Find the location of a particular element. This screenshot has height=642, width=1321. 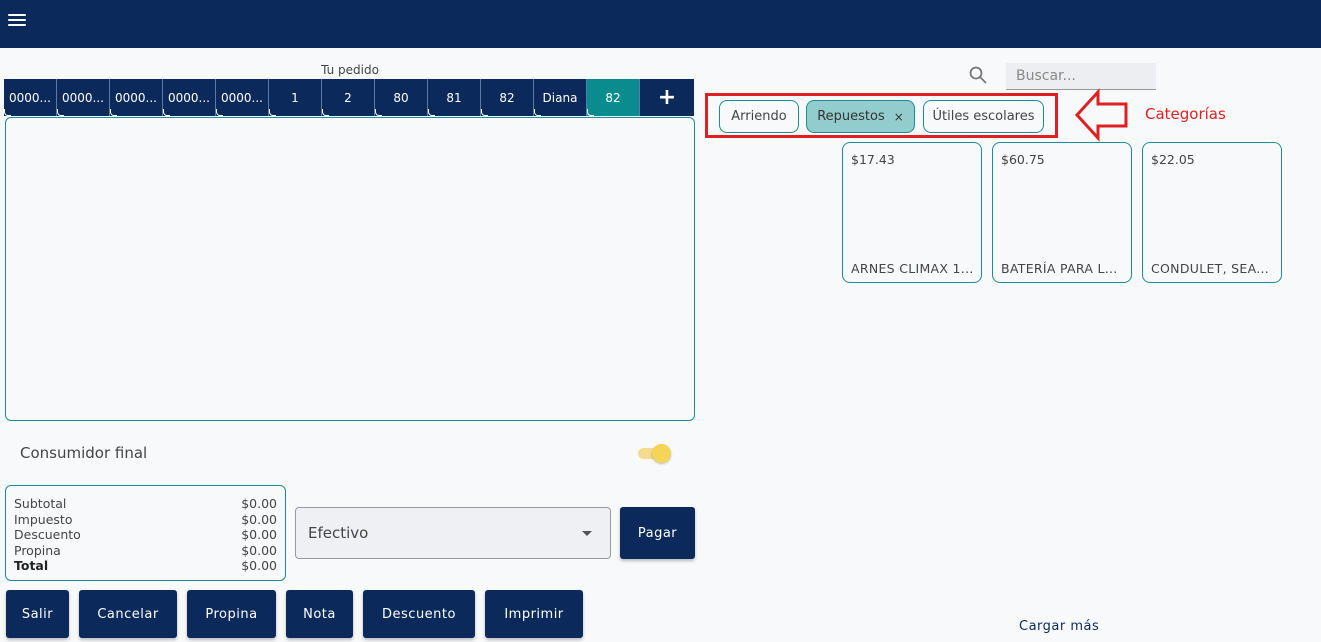

discount-button: Descuento is located at coordinates (419, 614).